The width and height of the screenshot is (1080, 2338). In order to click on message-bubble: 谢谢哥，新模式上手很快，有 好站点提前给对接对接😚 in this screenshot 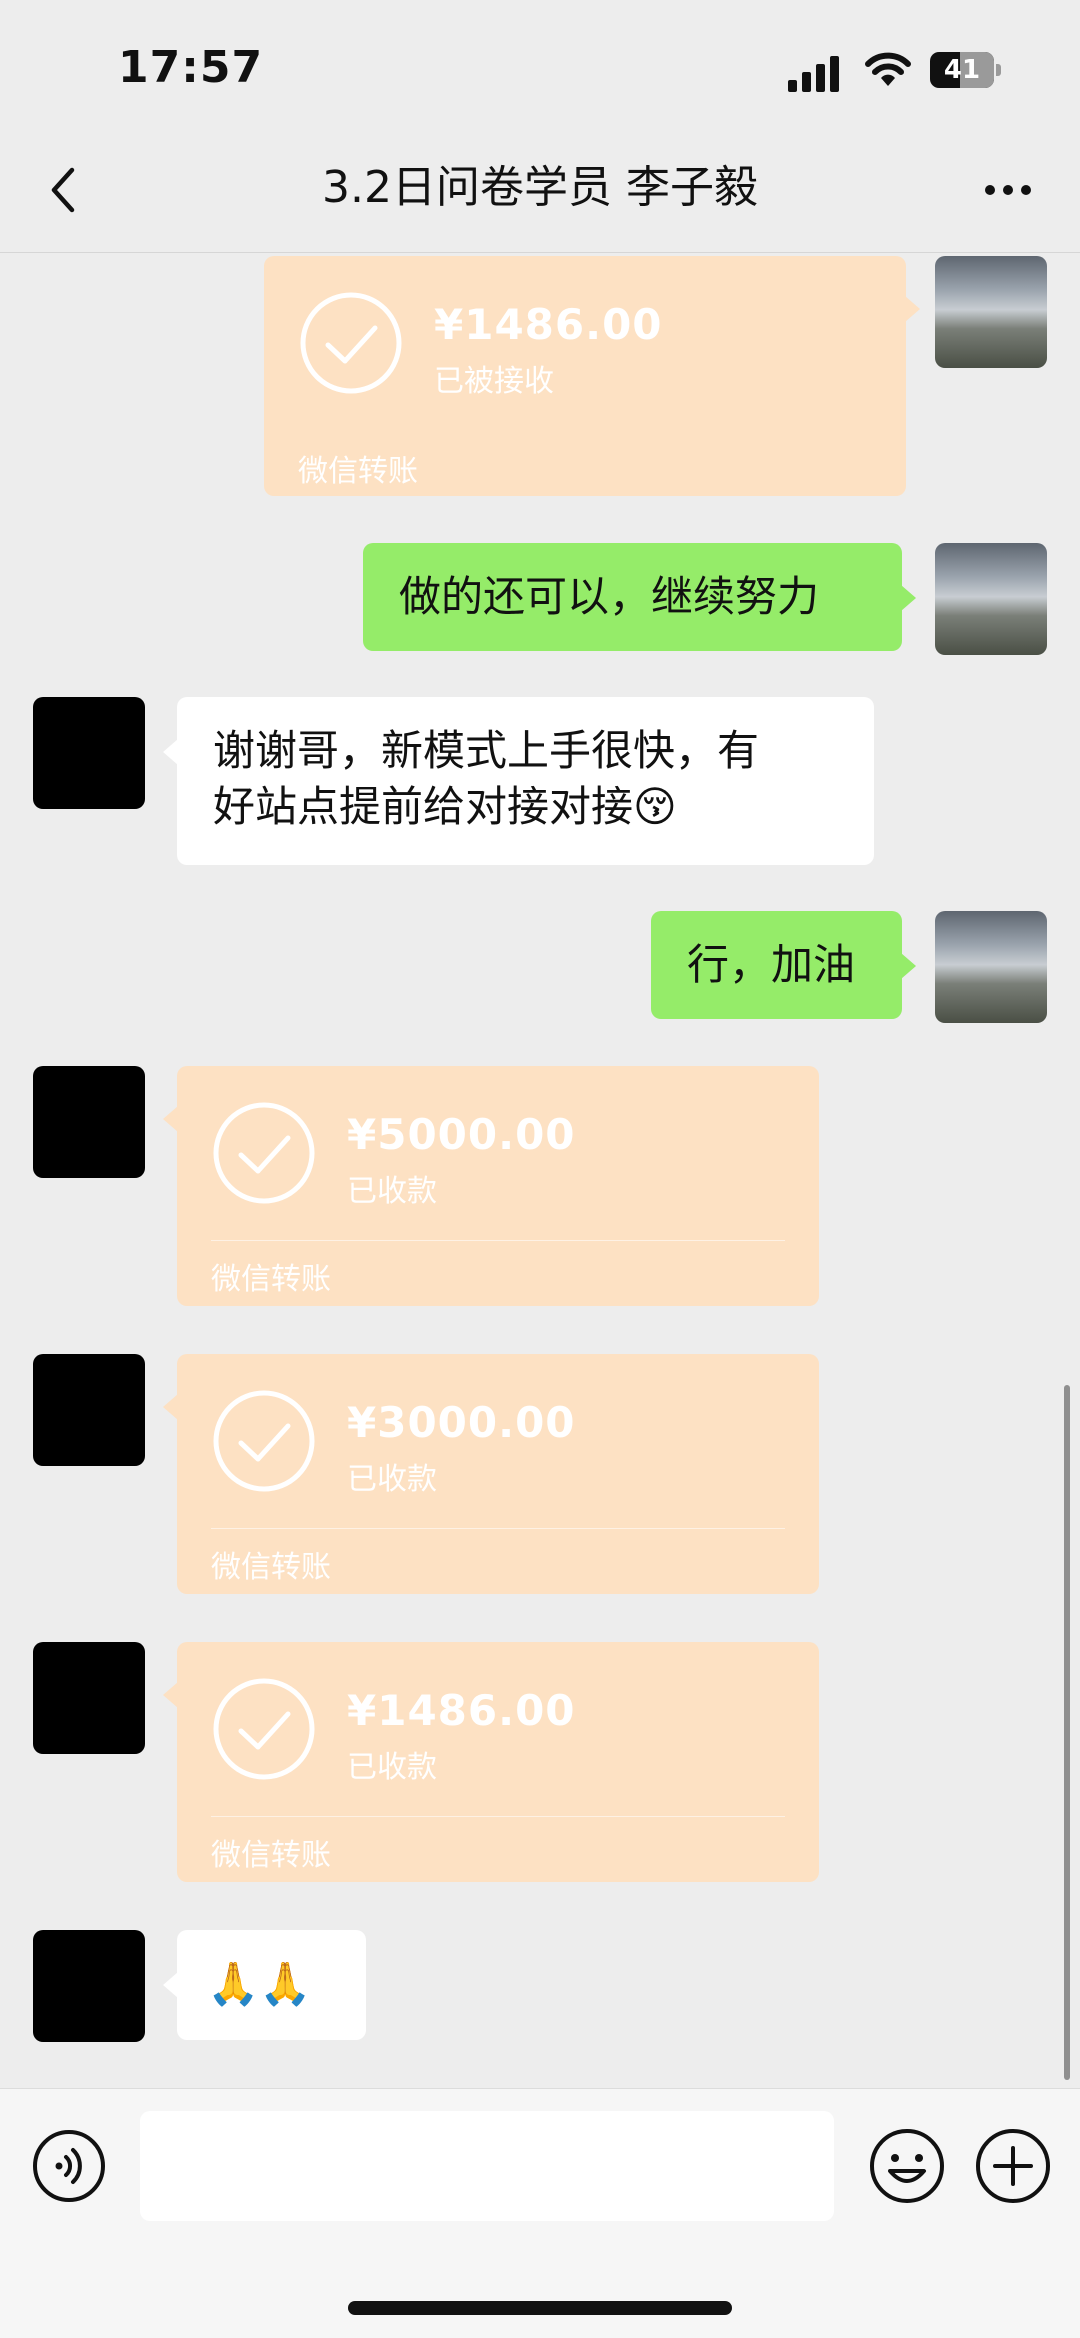, I will do `click(518, 781)`.